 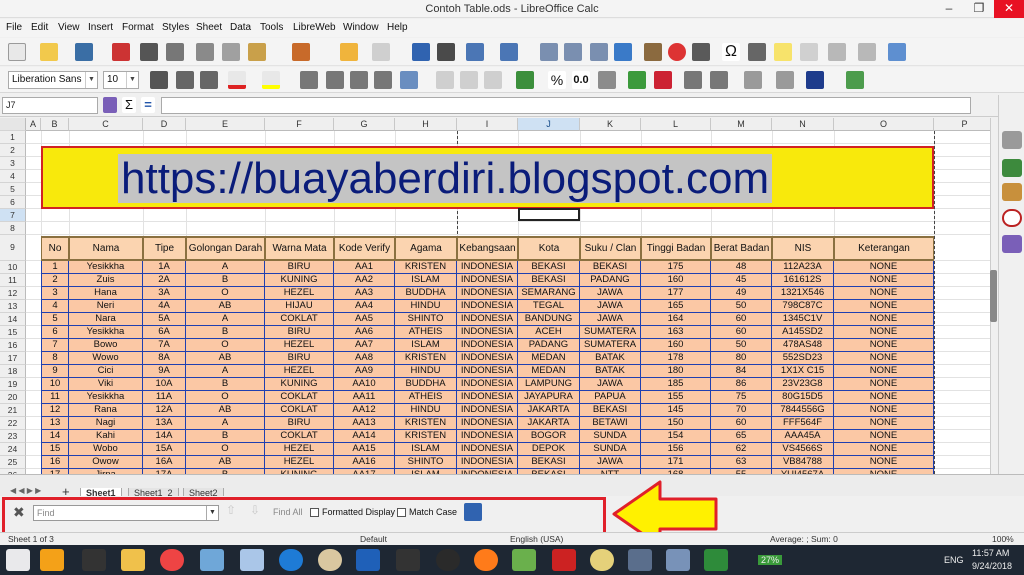 What do you see at coordinates (164, 306) in the screenshot?
I see `table-cell: 4A` at bounding box center [164, 306].